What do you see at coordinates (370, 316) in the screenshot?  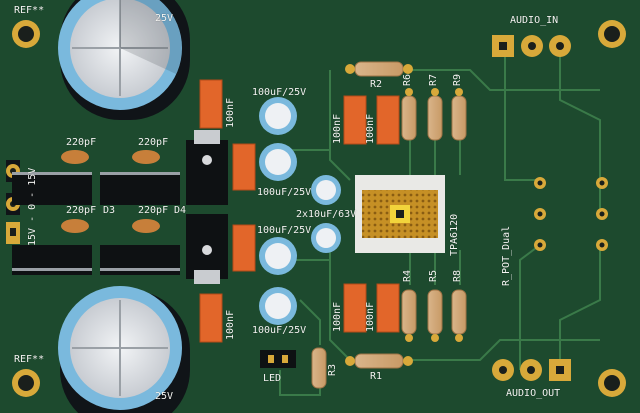 I see `c-100nf-6: 100nF` at bounding box center [370, 316].